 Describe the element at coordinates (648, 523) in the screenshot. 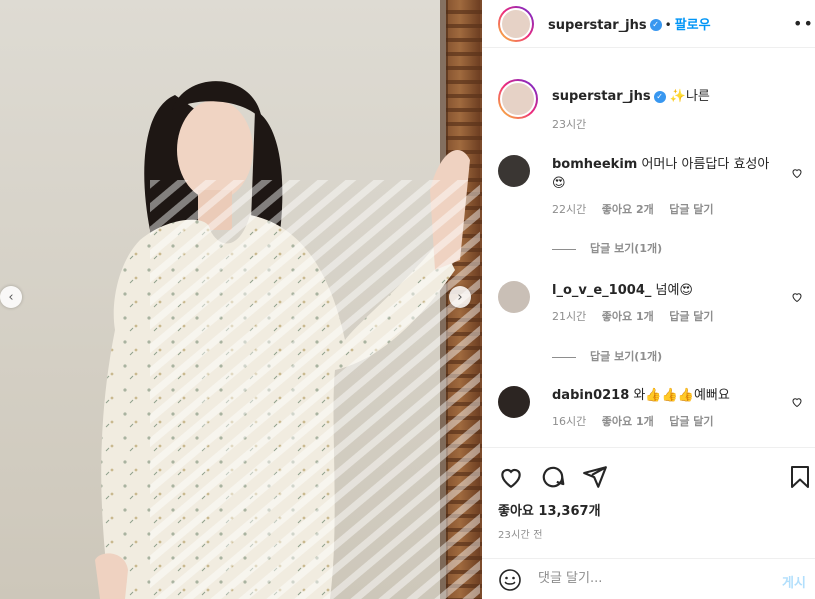

I see `post-actions: 좋아요 13,367개 23시간 전 게시` at that location.